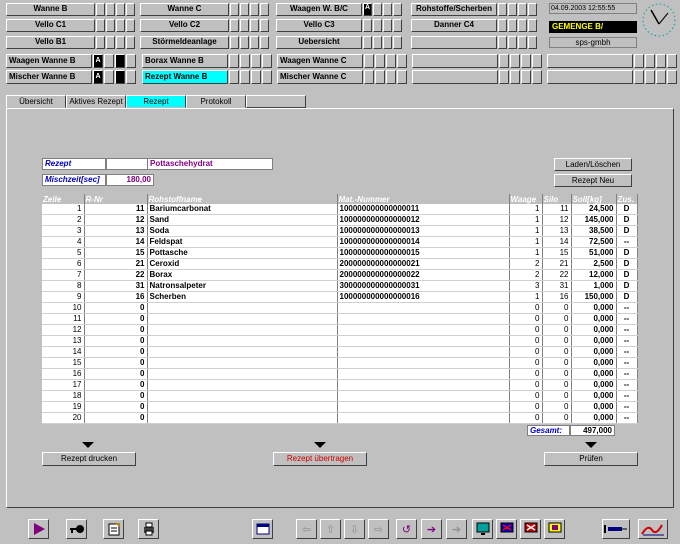  Describe the element at coordinates (454, 9) in the screenshot. I see `nav-rohstoffe-scherben: Rohstoffe/Scherben` at that location.